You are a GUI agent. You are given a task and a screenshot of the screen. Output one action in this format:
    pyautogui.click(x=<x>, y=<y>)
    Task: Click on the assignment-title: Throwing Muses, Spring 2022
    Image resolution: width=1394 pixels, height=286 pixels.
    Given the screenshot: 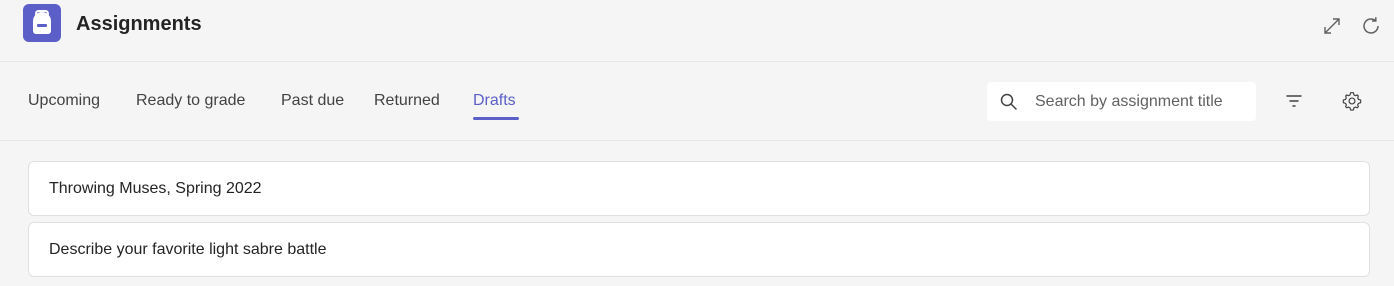 What is the action you would take?
    pyautogui.click(x=155, y=188)
    